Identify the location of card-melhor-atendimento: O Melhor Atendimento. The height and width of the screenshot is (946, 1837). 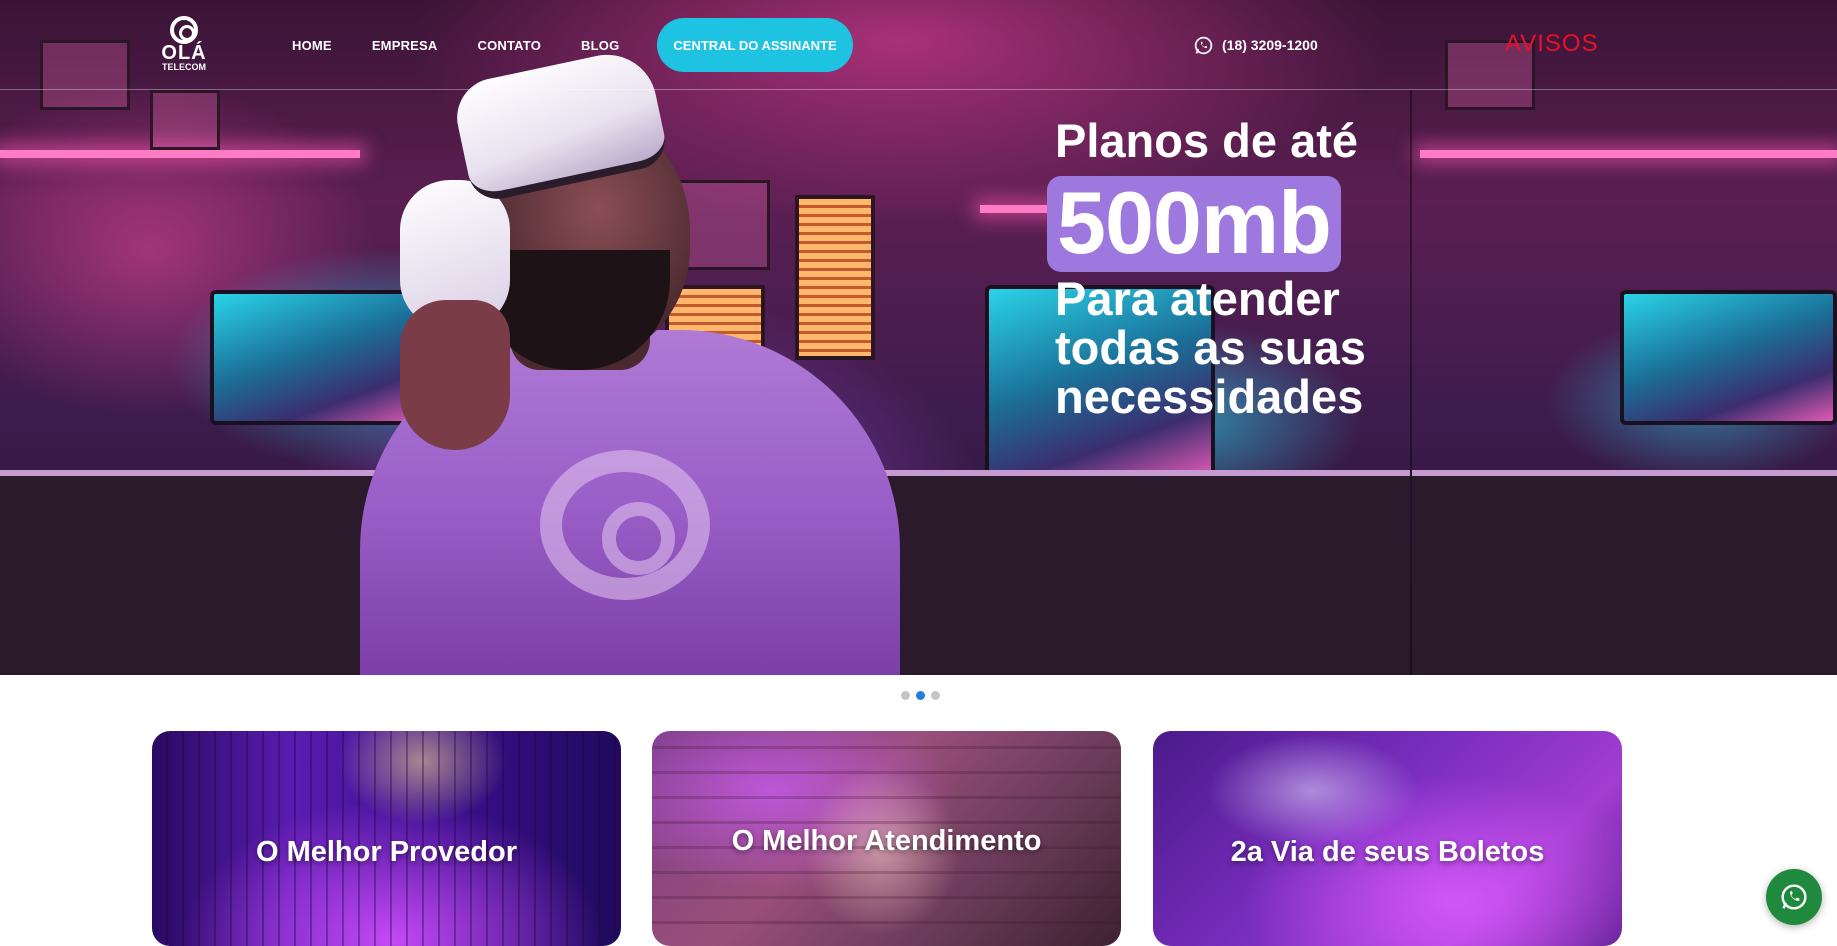
(886, 838).